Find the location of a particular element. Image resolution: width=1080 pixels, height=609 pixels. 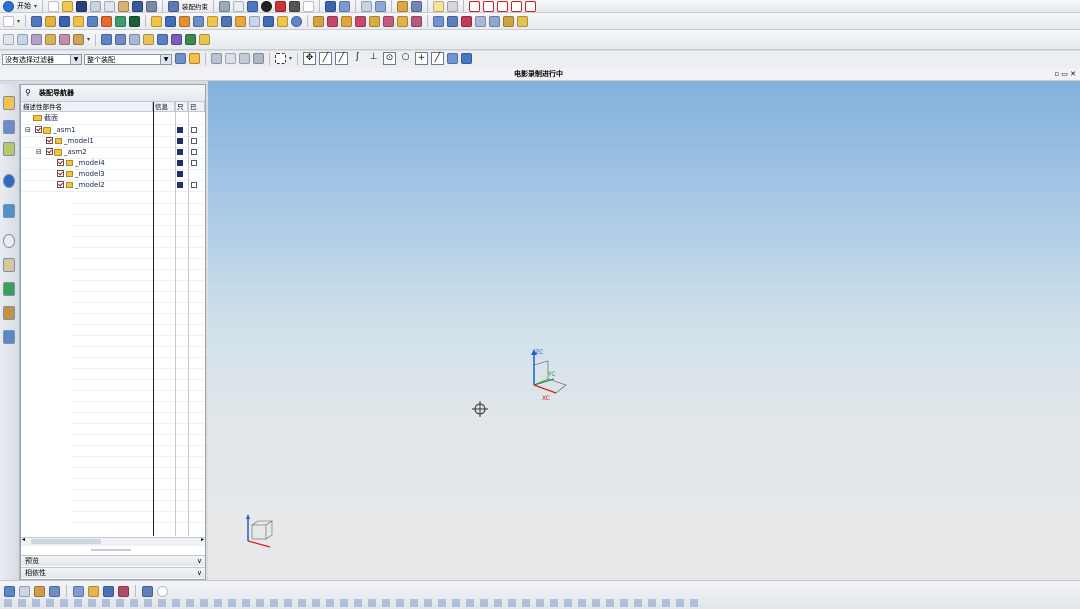

product-icon is located at coordinates (389, 21).